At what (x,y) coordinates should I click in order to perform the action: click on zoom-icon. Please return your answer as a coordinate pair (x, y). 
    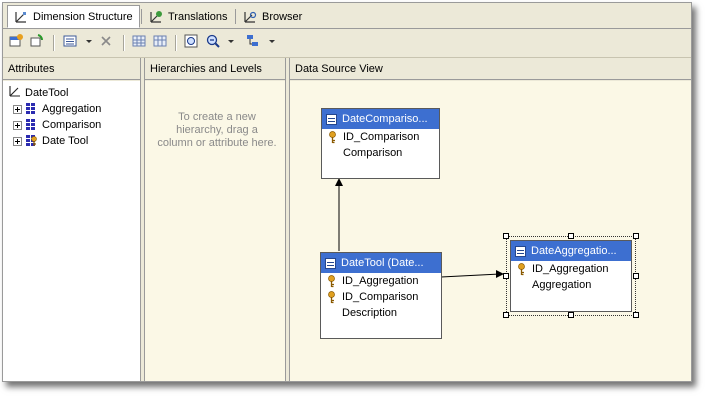
    Looking at the image, I should click on (191, 42).